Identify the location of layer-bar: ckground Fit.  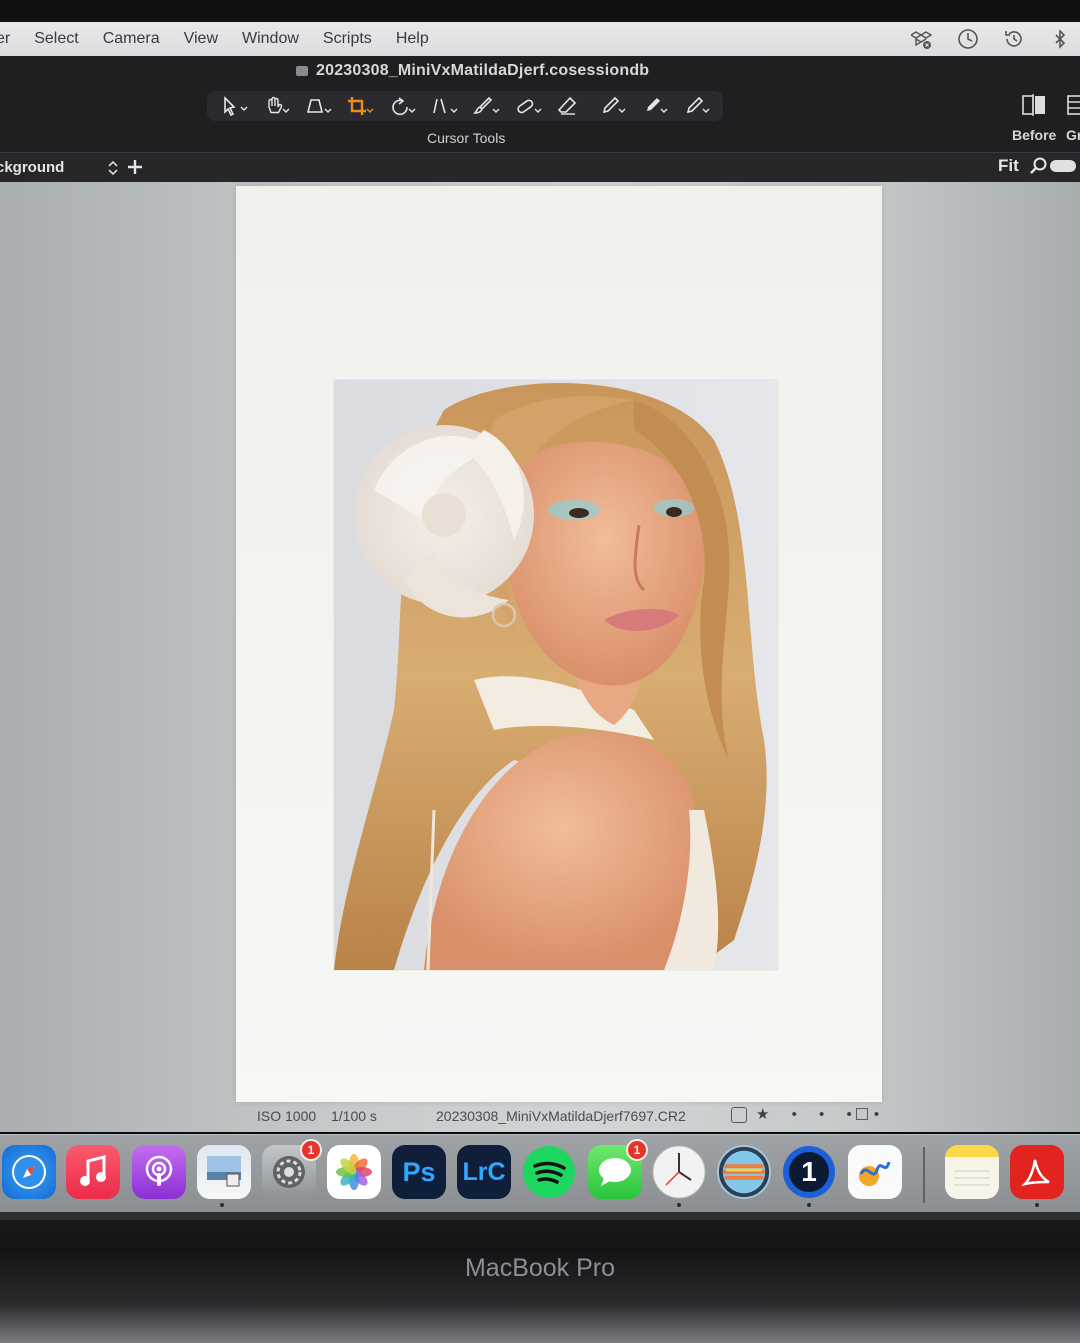
(540, 167).